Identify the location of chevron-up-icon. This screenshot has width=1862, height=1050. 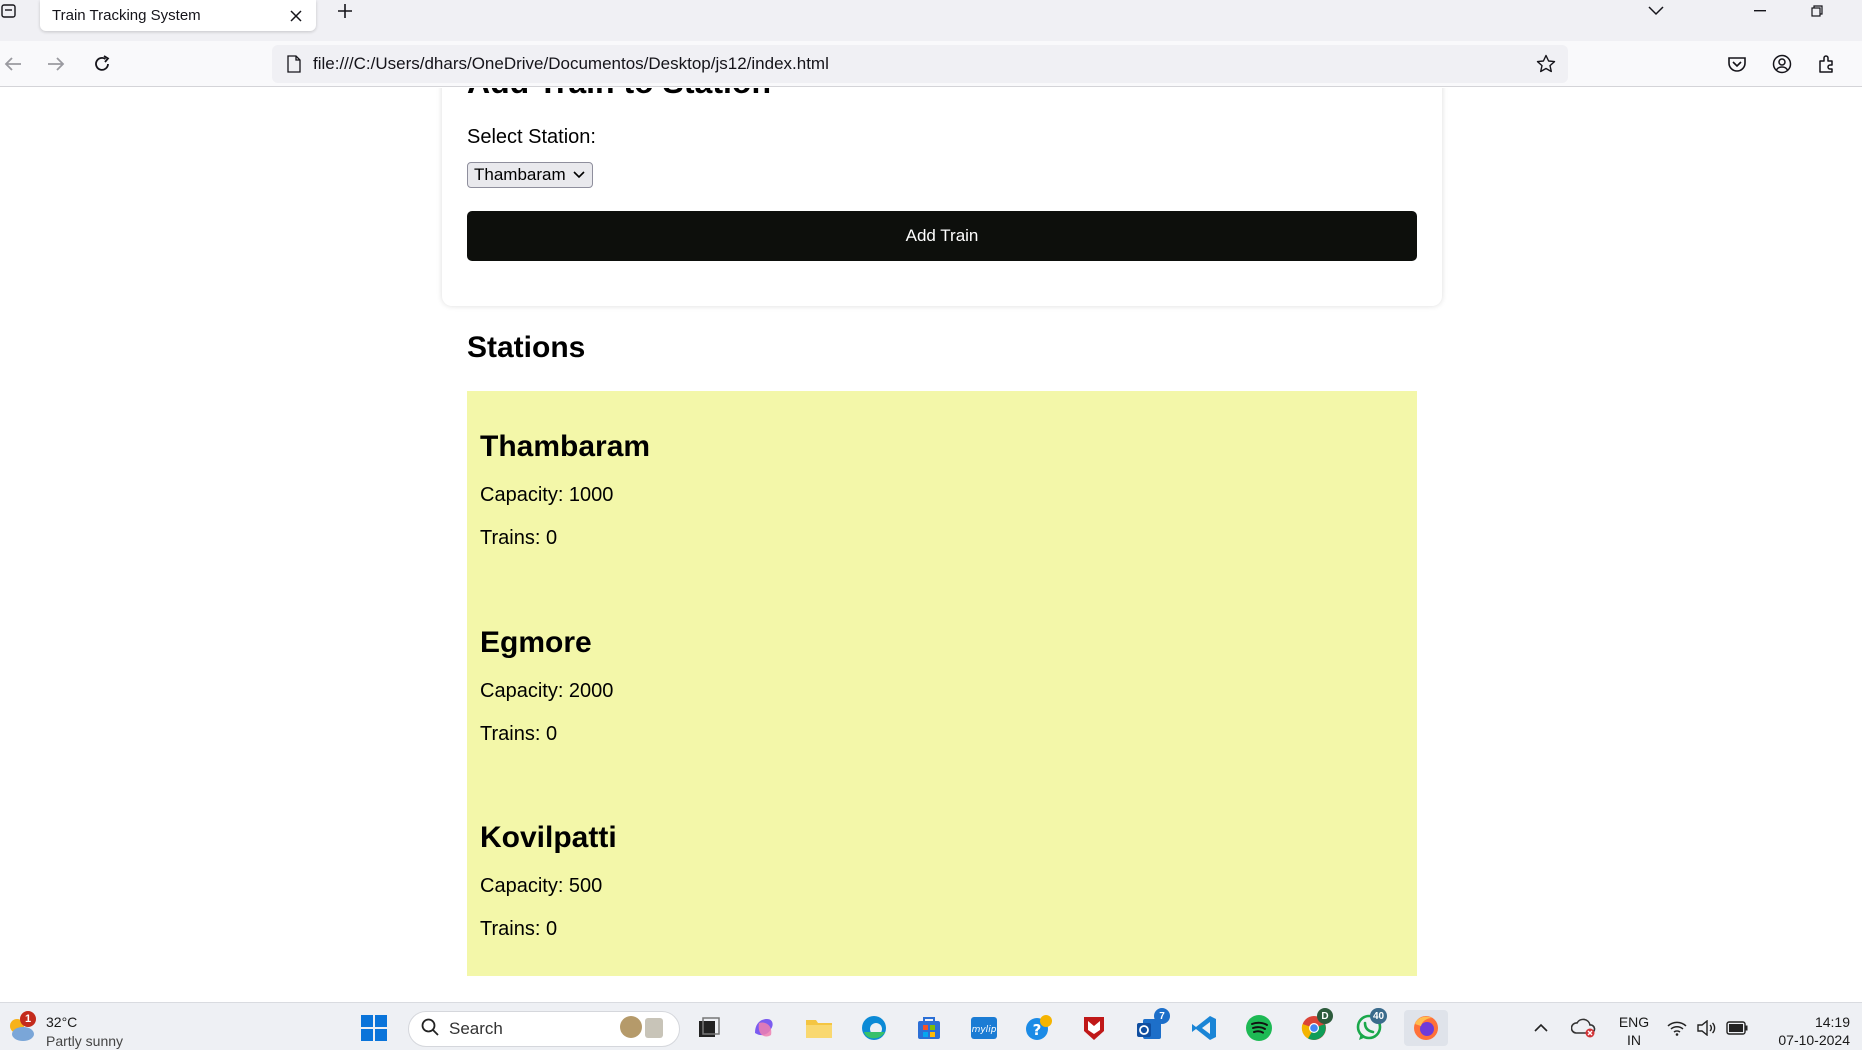
(1541, 1028).